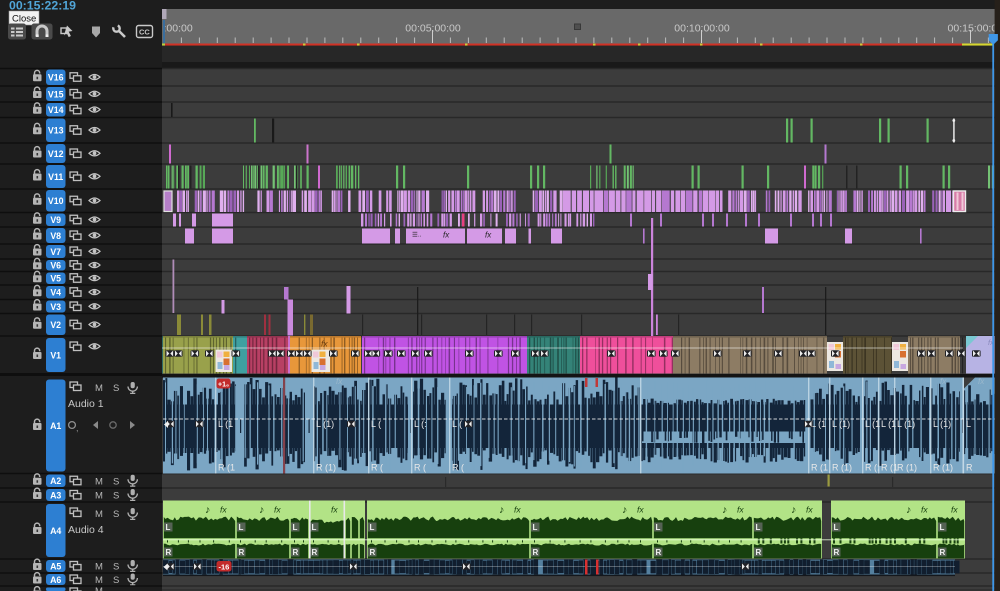 Image resolution: width=1000 pixels, height=591 pixels. Describe the element at coordinates (974, 29) in the screenshot. I see `svg-text: 00:15:00:00` at that location.